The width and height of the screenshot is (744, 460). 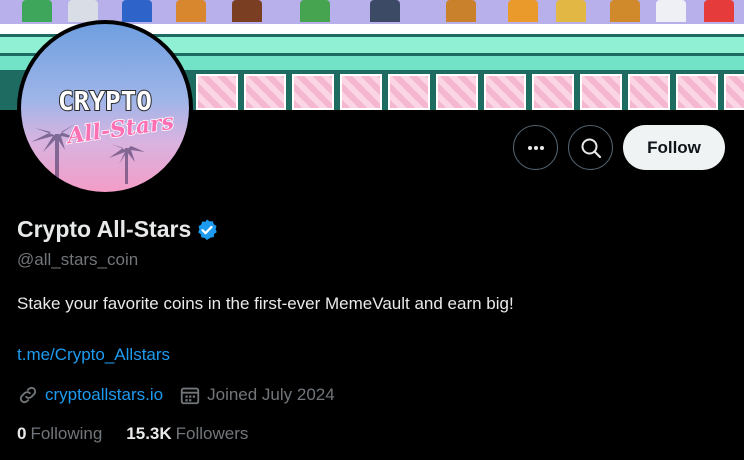 What do you see at coordinates (93, 355) in the screenshot?
I see `bio-link: t.me/Crypto_Allstars` at bounding box center [93, 355].